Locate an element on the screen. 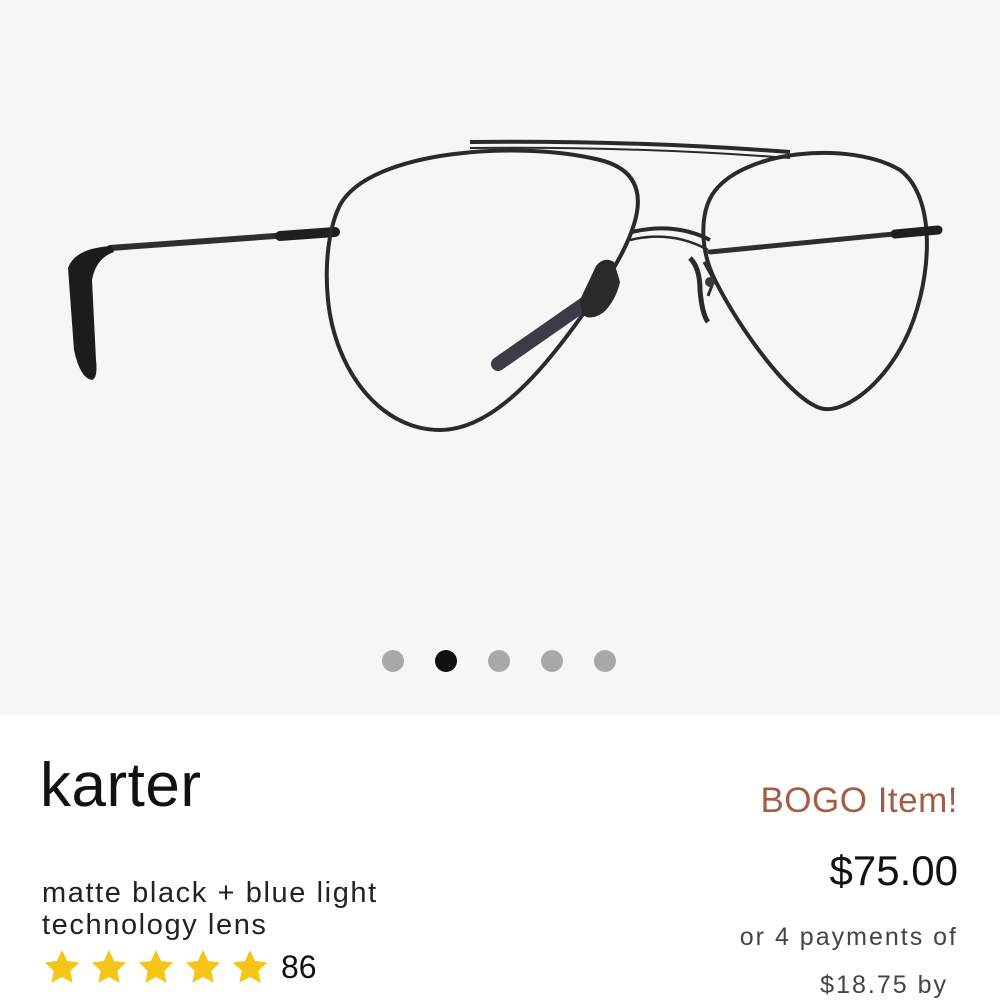 This screenshot has height=1000, width=1000. product-price: $75.00 is located at coordinates (893, 870).